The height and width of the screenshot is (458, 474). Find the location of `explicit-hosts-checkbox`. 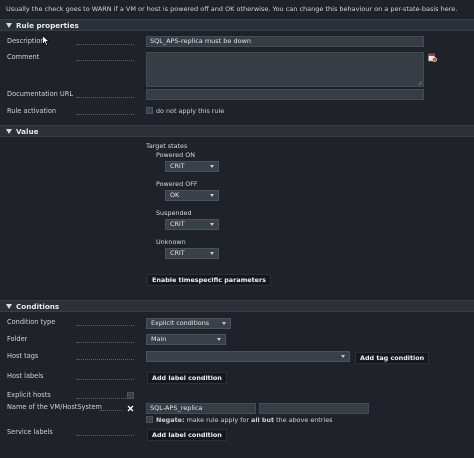

explicit-hosts-checkbox is located at coordinates (130, 395).